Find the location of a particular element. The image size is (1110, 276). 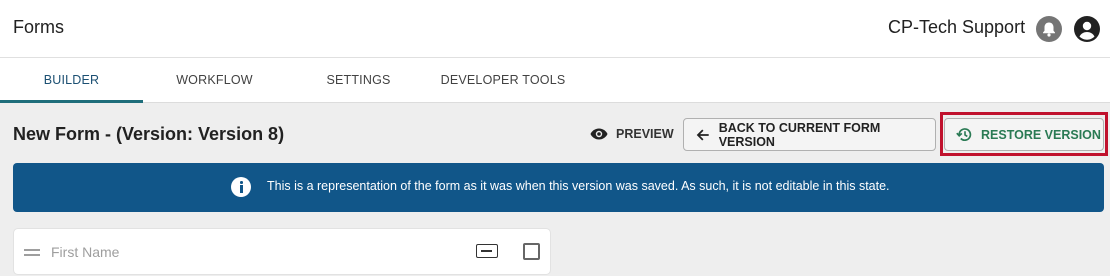

field-label: First Name is located at coordinates (85, 252).